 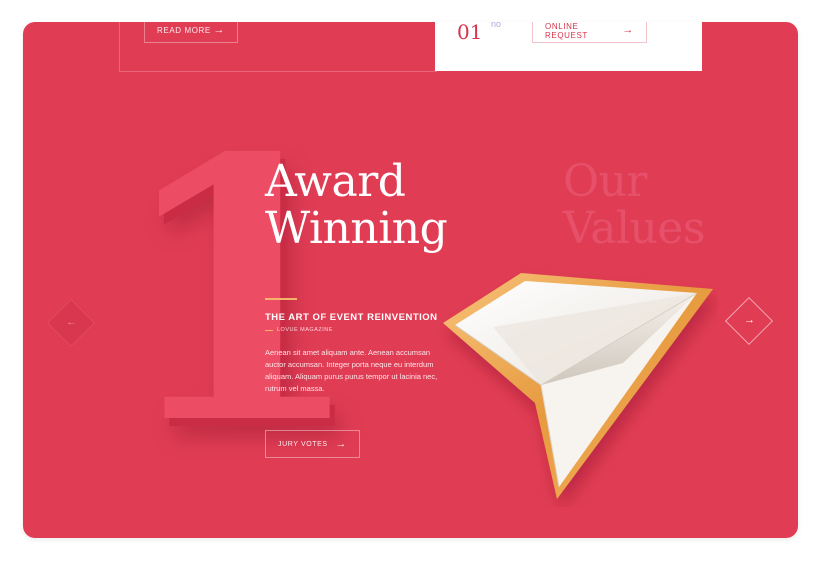 I want to click on headline: Award Winning, so click(x=356, y=205).